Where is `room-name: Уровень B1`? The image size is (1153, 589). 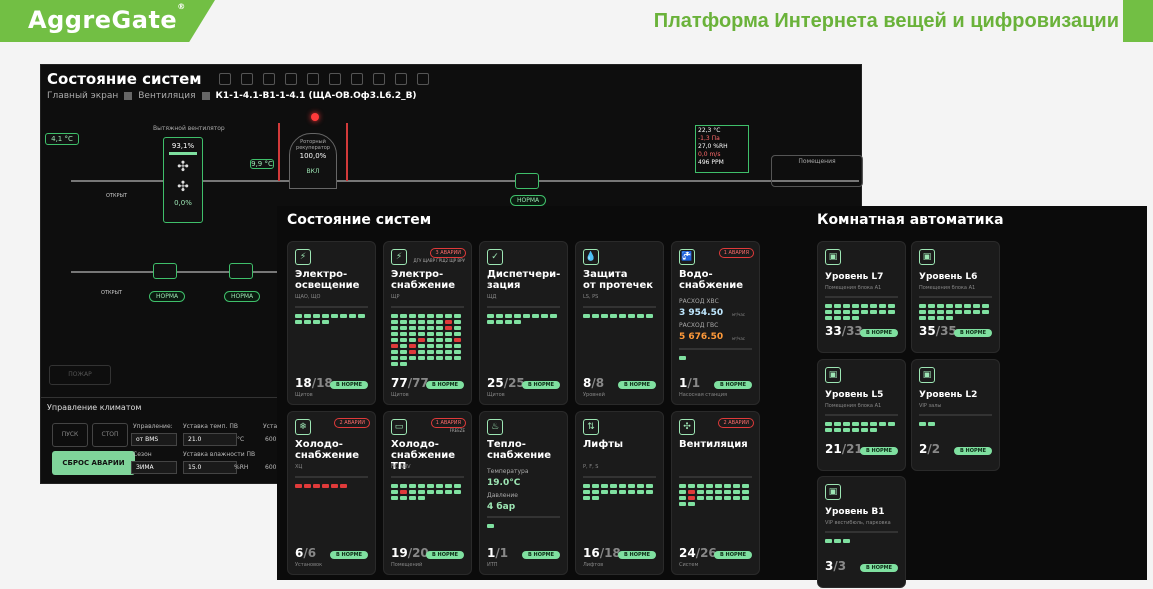
room-name: Уровень B1 is located at coordinates (855, 512).